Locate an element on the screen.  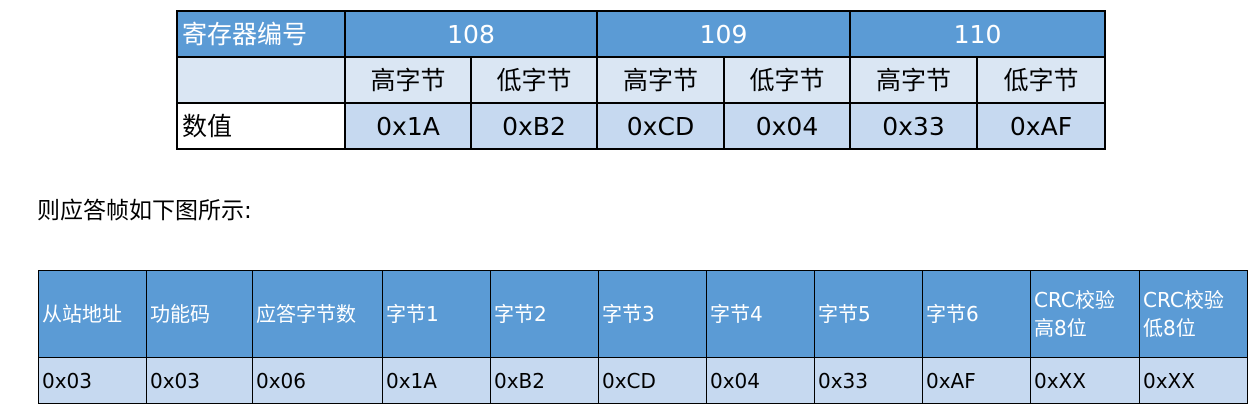
frame-header-cell: 字节3 is located at coordinates (652, 314).